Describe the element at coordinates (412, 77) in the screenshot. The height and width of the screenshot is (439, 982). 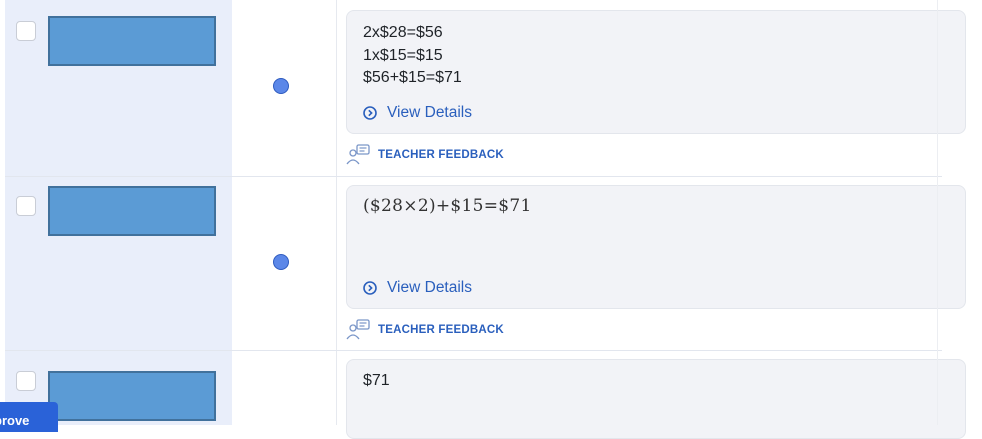
I see `response-line: $56+$15=$71` at that location.